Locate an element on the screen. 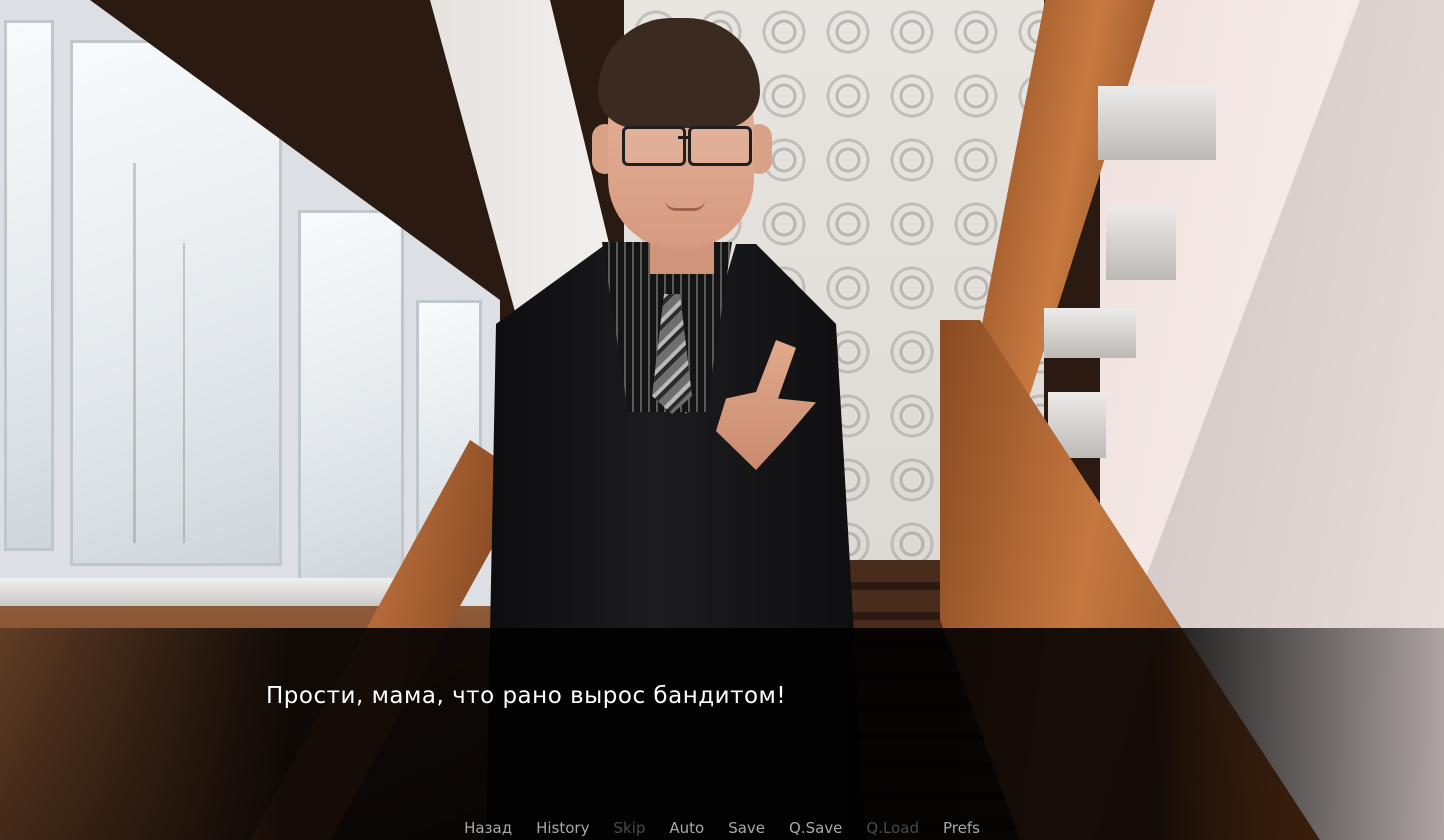 The image size is (1444, 840). save-button: Save is located at coordinates (746, 828).